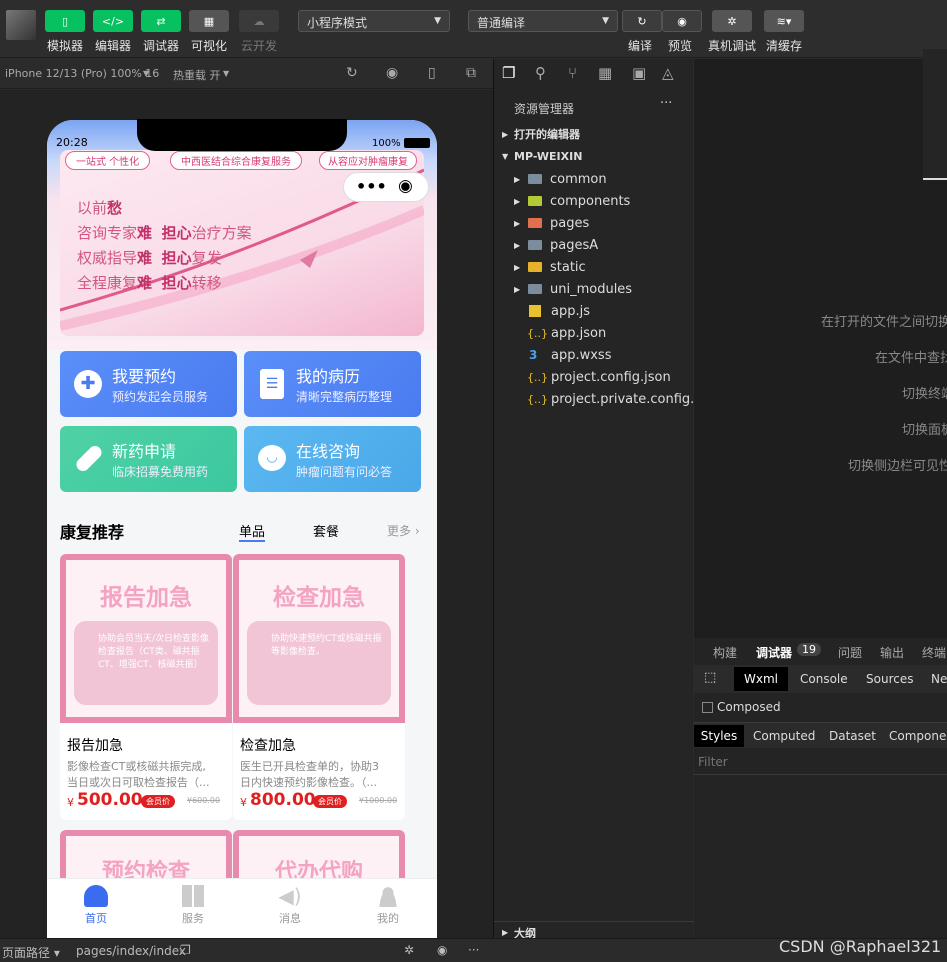 Image resolution: width=947 pixels, height=962 pixels. What do you see at coordinates (889, 679) in the screenshot?
I see `tab-sources: Sources` at bounding box center [889, 679].